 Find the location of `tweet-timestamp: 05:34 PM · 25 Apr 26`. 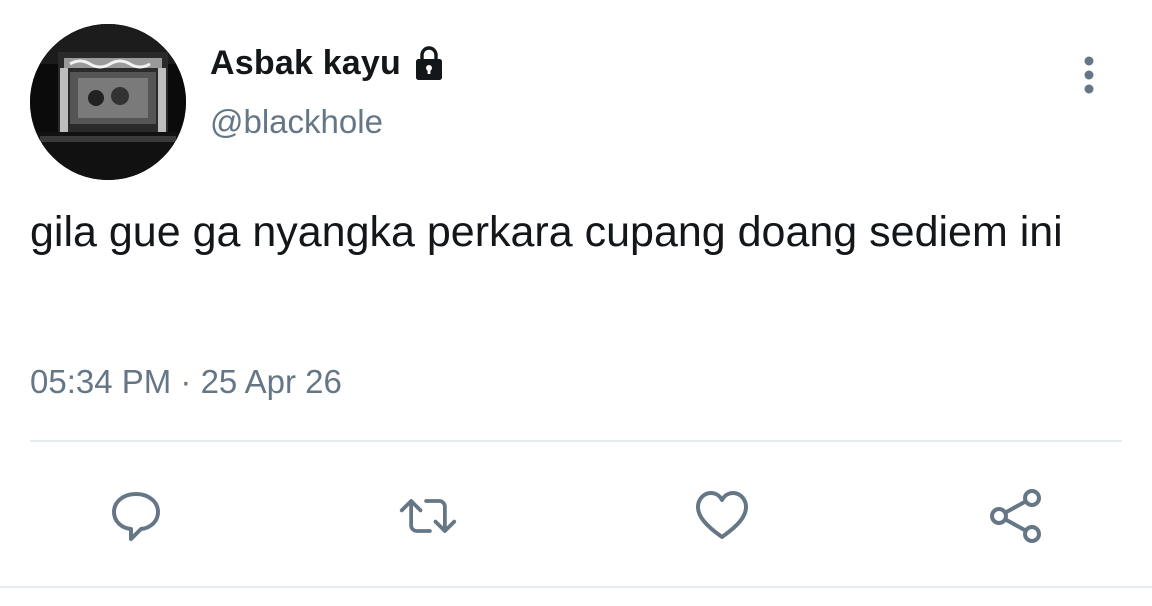

tweet-timestamp: 05:34 PM · 25 Apr 26 is located at coordinates (186, 382).